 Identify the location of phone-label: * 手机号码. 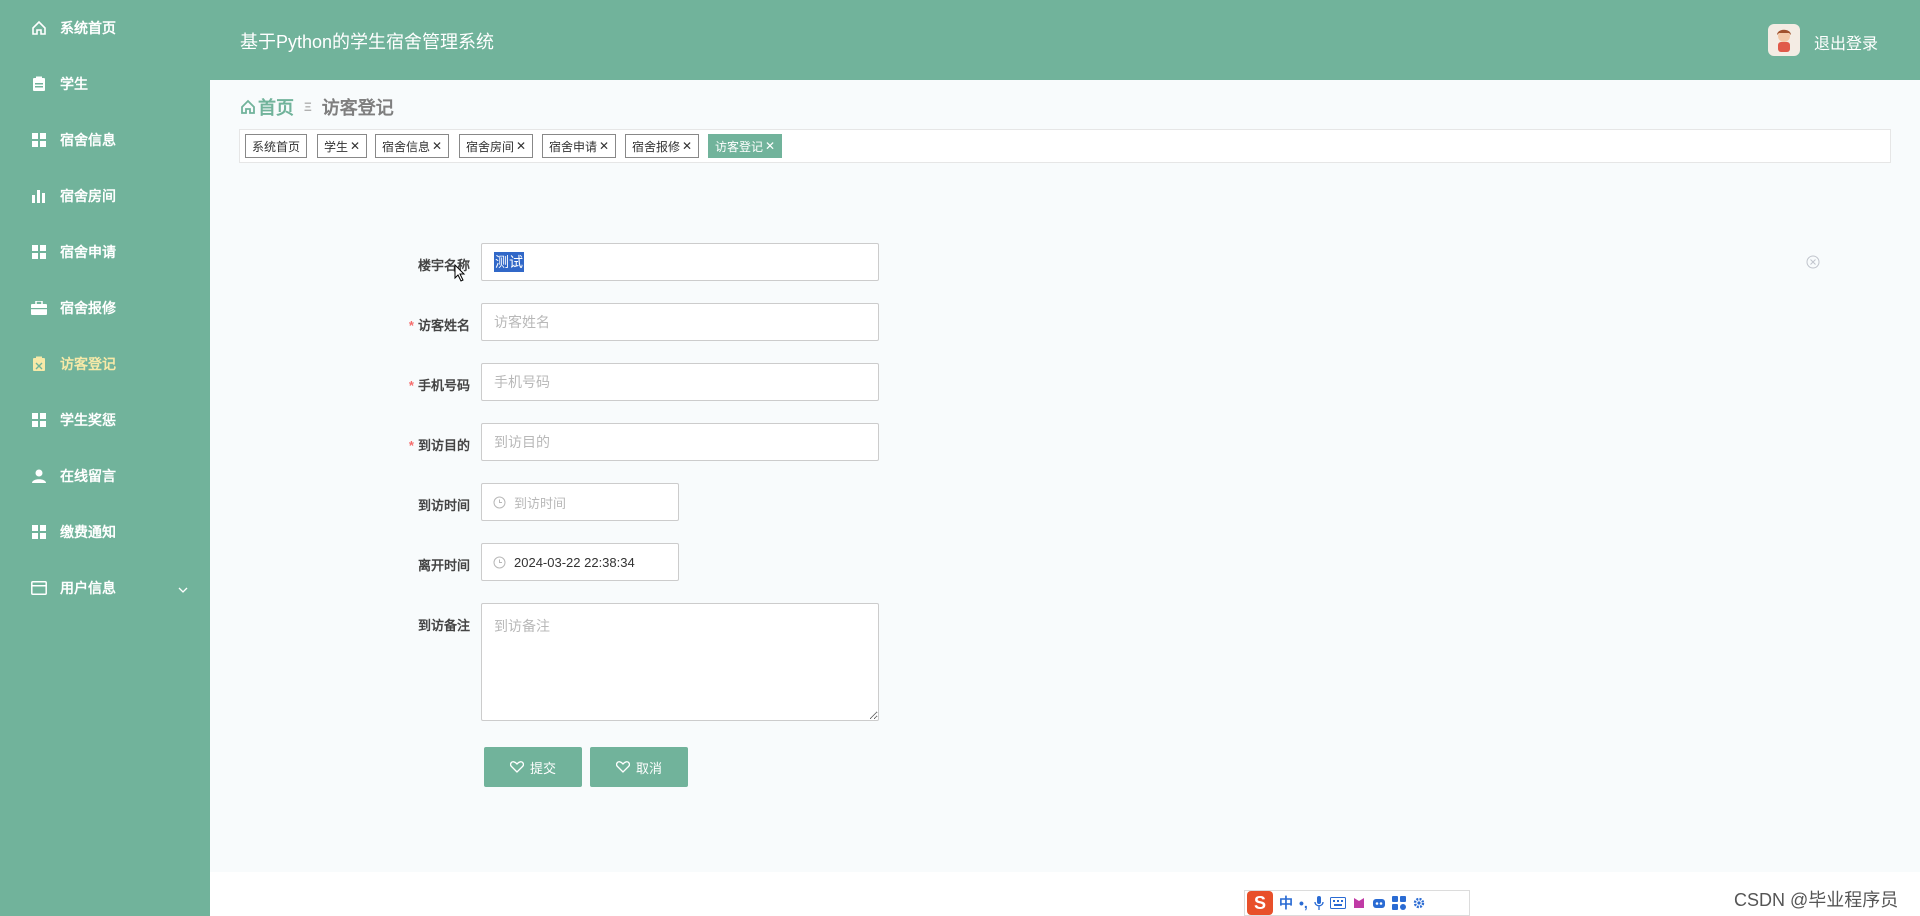
(439, 385).